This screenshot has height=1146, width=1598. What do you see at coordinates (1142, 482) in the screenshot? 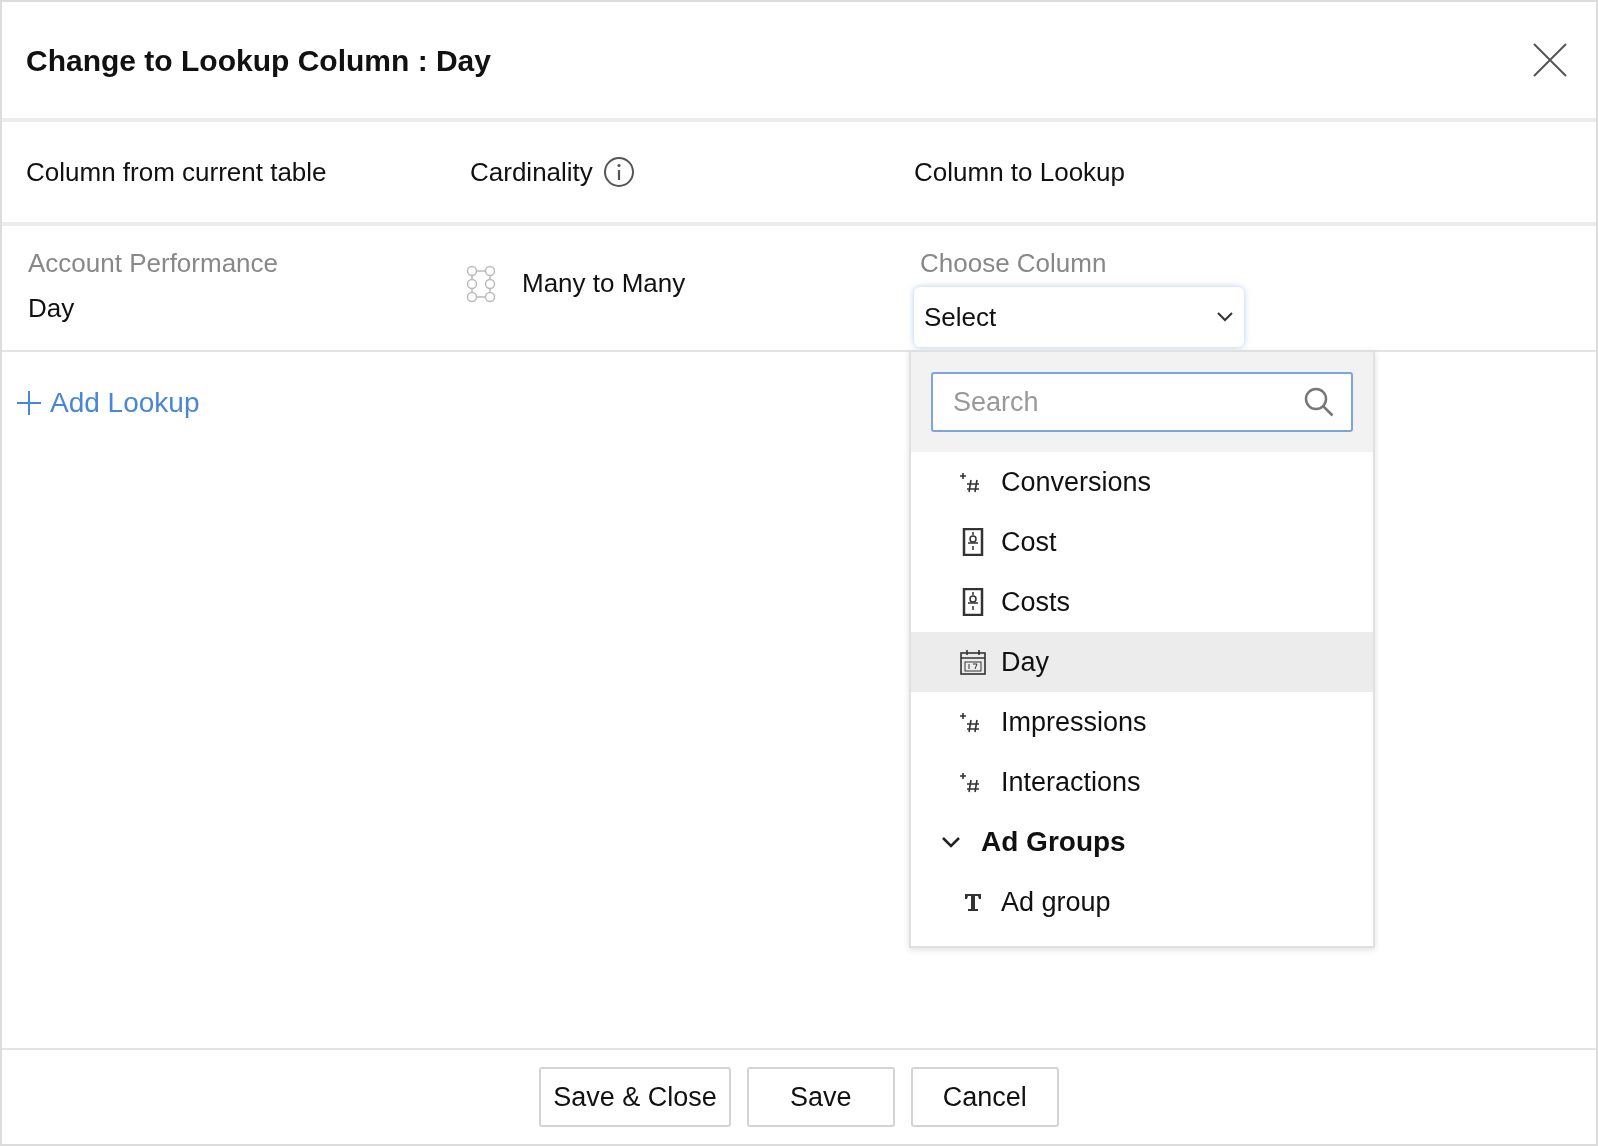
I see `dropdown-option: Conversions` at bounding box center [1142, 482].